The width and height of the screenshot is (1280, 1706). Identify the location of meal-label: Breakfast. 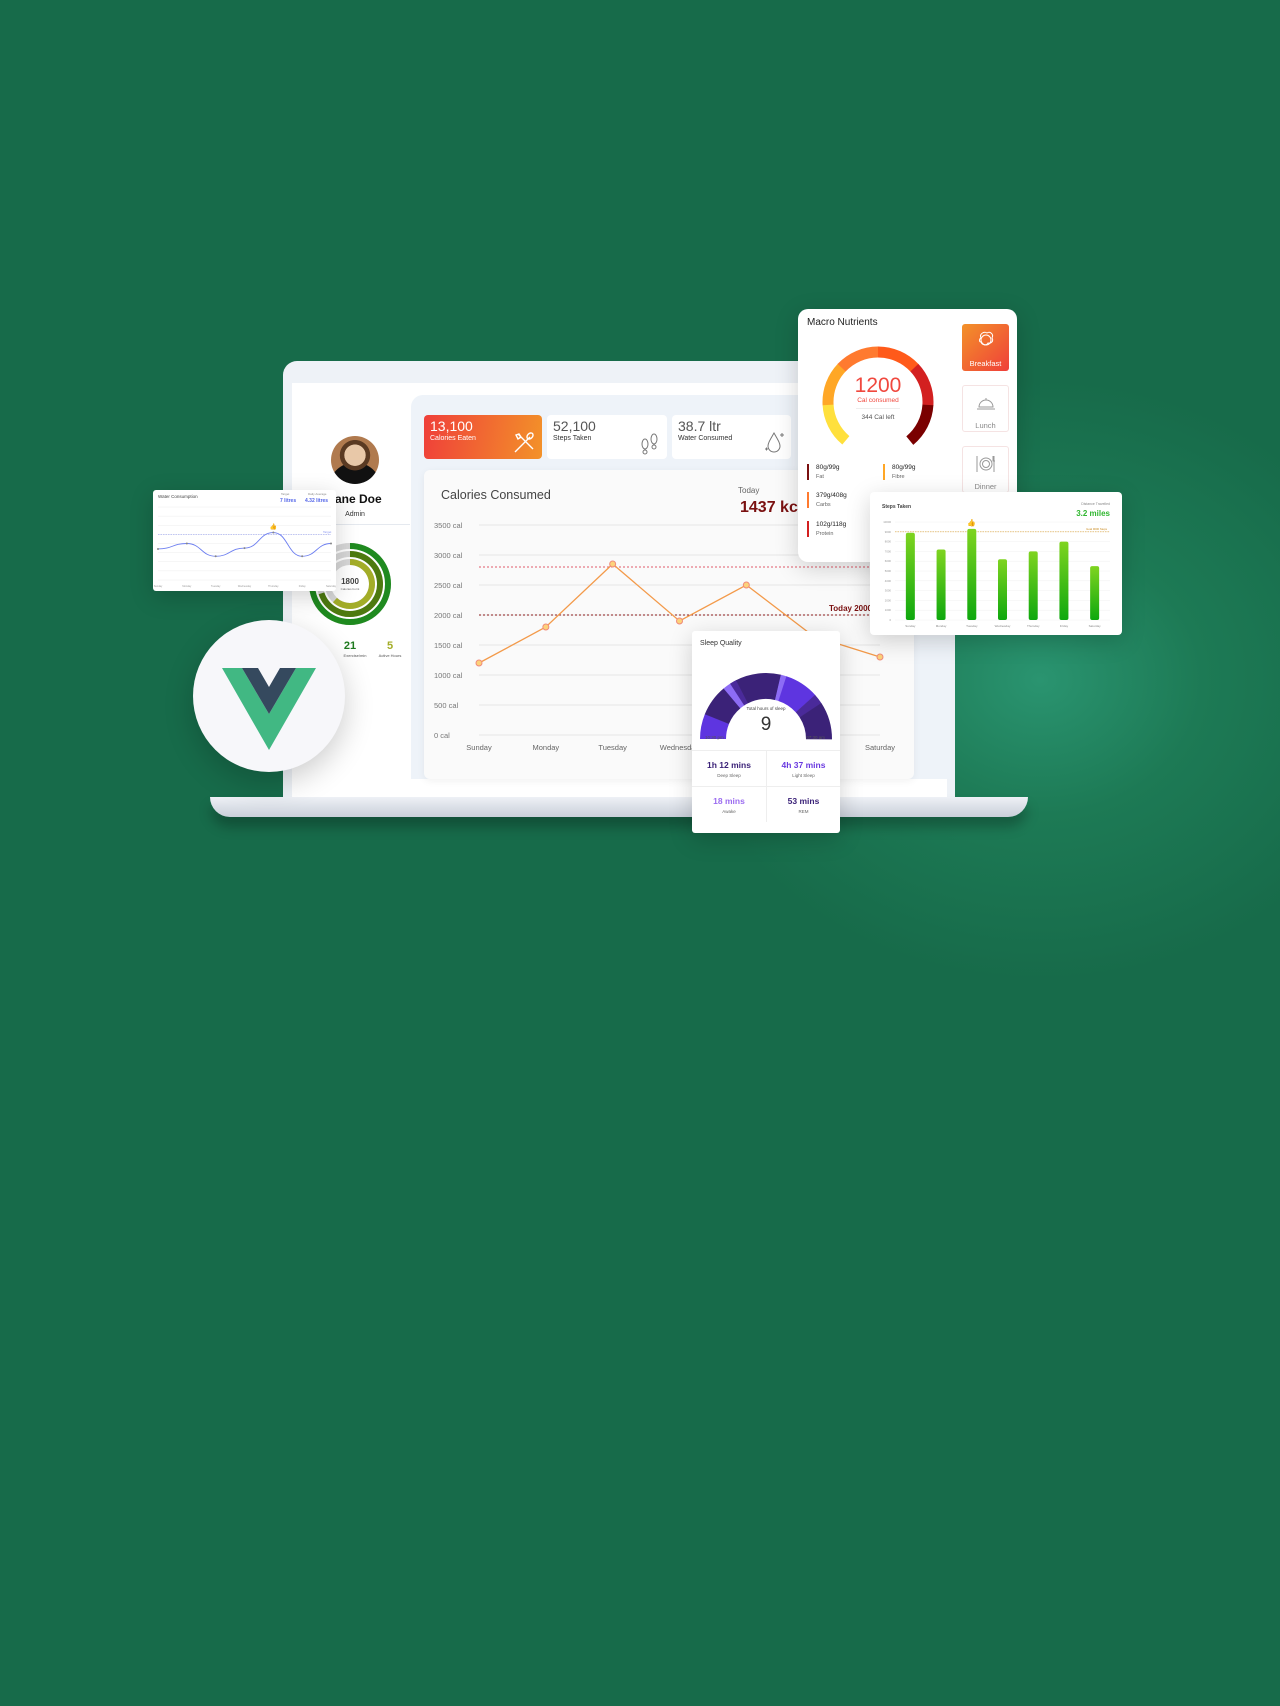
(985, 363).